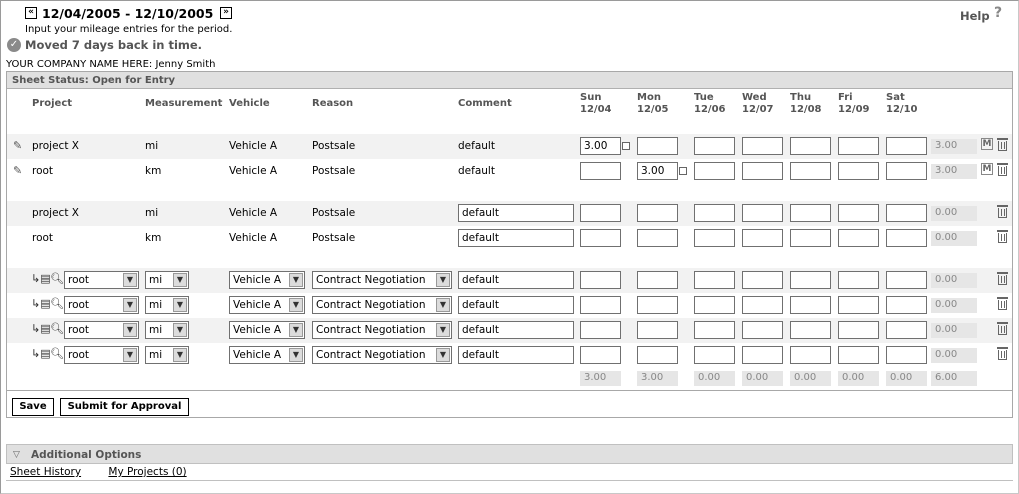 Image resolution: width=1019 pixels, height=494 pixels. What do you see at coordinates (147, 472) in the screenshot?
I see `my-projects-link: My Projects (0)` at bounding box center [147, 472].